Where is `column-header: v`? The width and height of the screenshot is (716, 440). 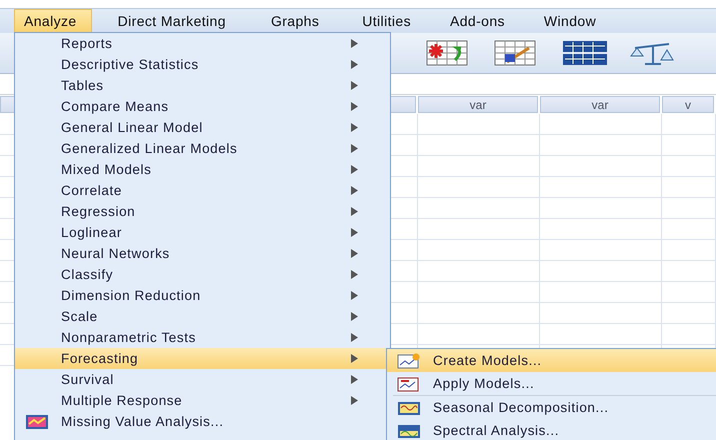 column-header: v is located at coordinates (688, 104).